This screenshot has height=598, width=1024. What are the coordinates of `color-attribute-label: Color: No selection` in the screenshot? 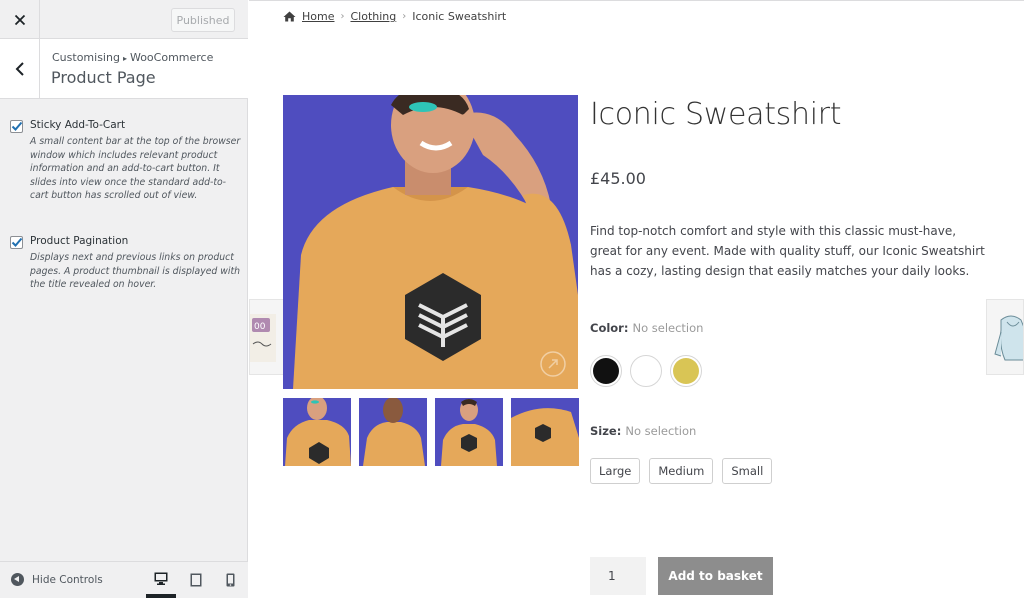 It's located at (646, 328).